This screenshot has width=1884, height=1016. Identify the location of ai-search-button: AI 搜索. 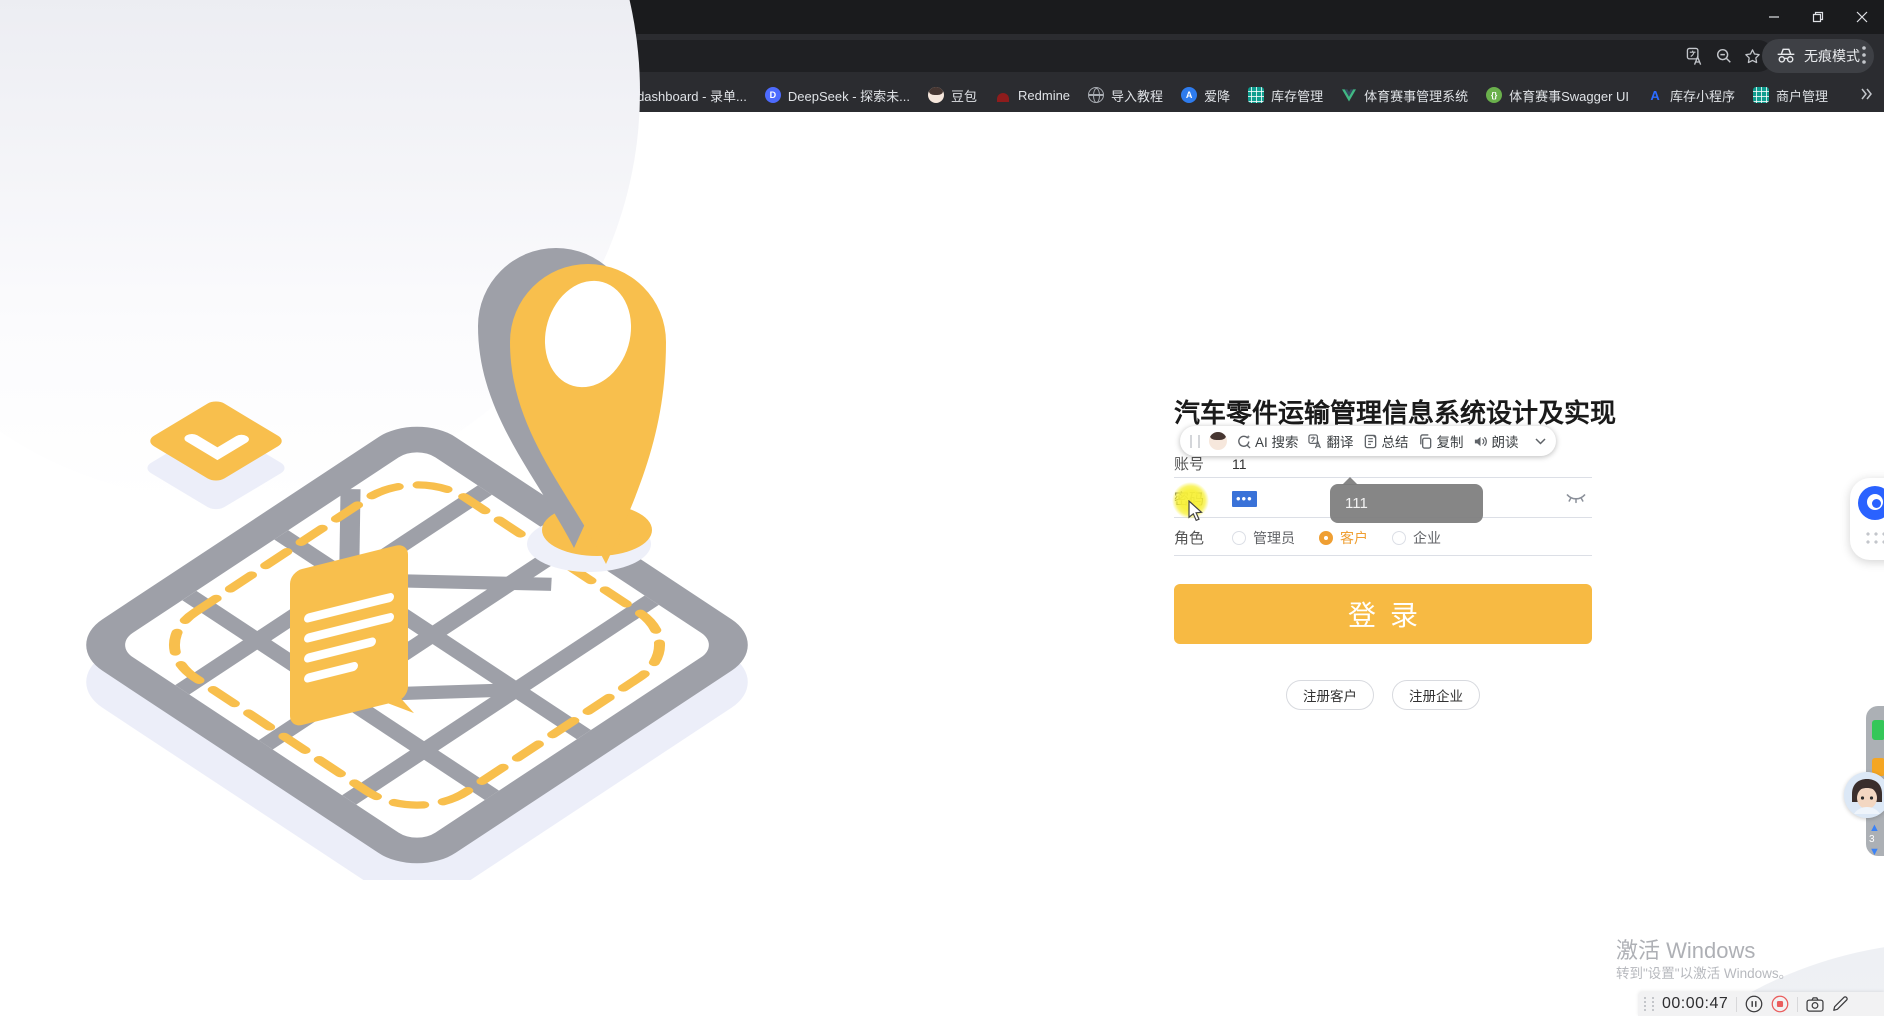
(1267, 441).